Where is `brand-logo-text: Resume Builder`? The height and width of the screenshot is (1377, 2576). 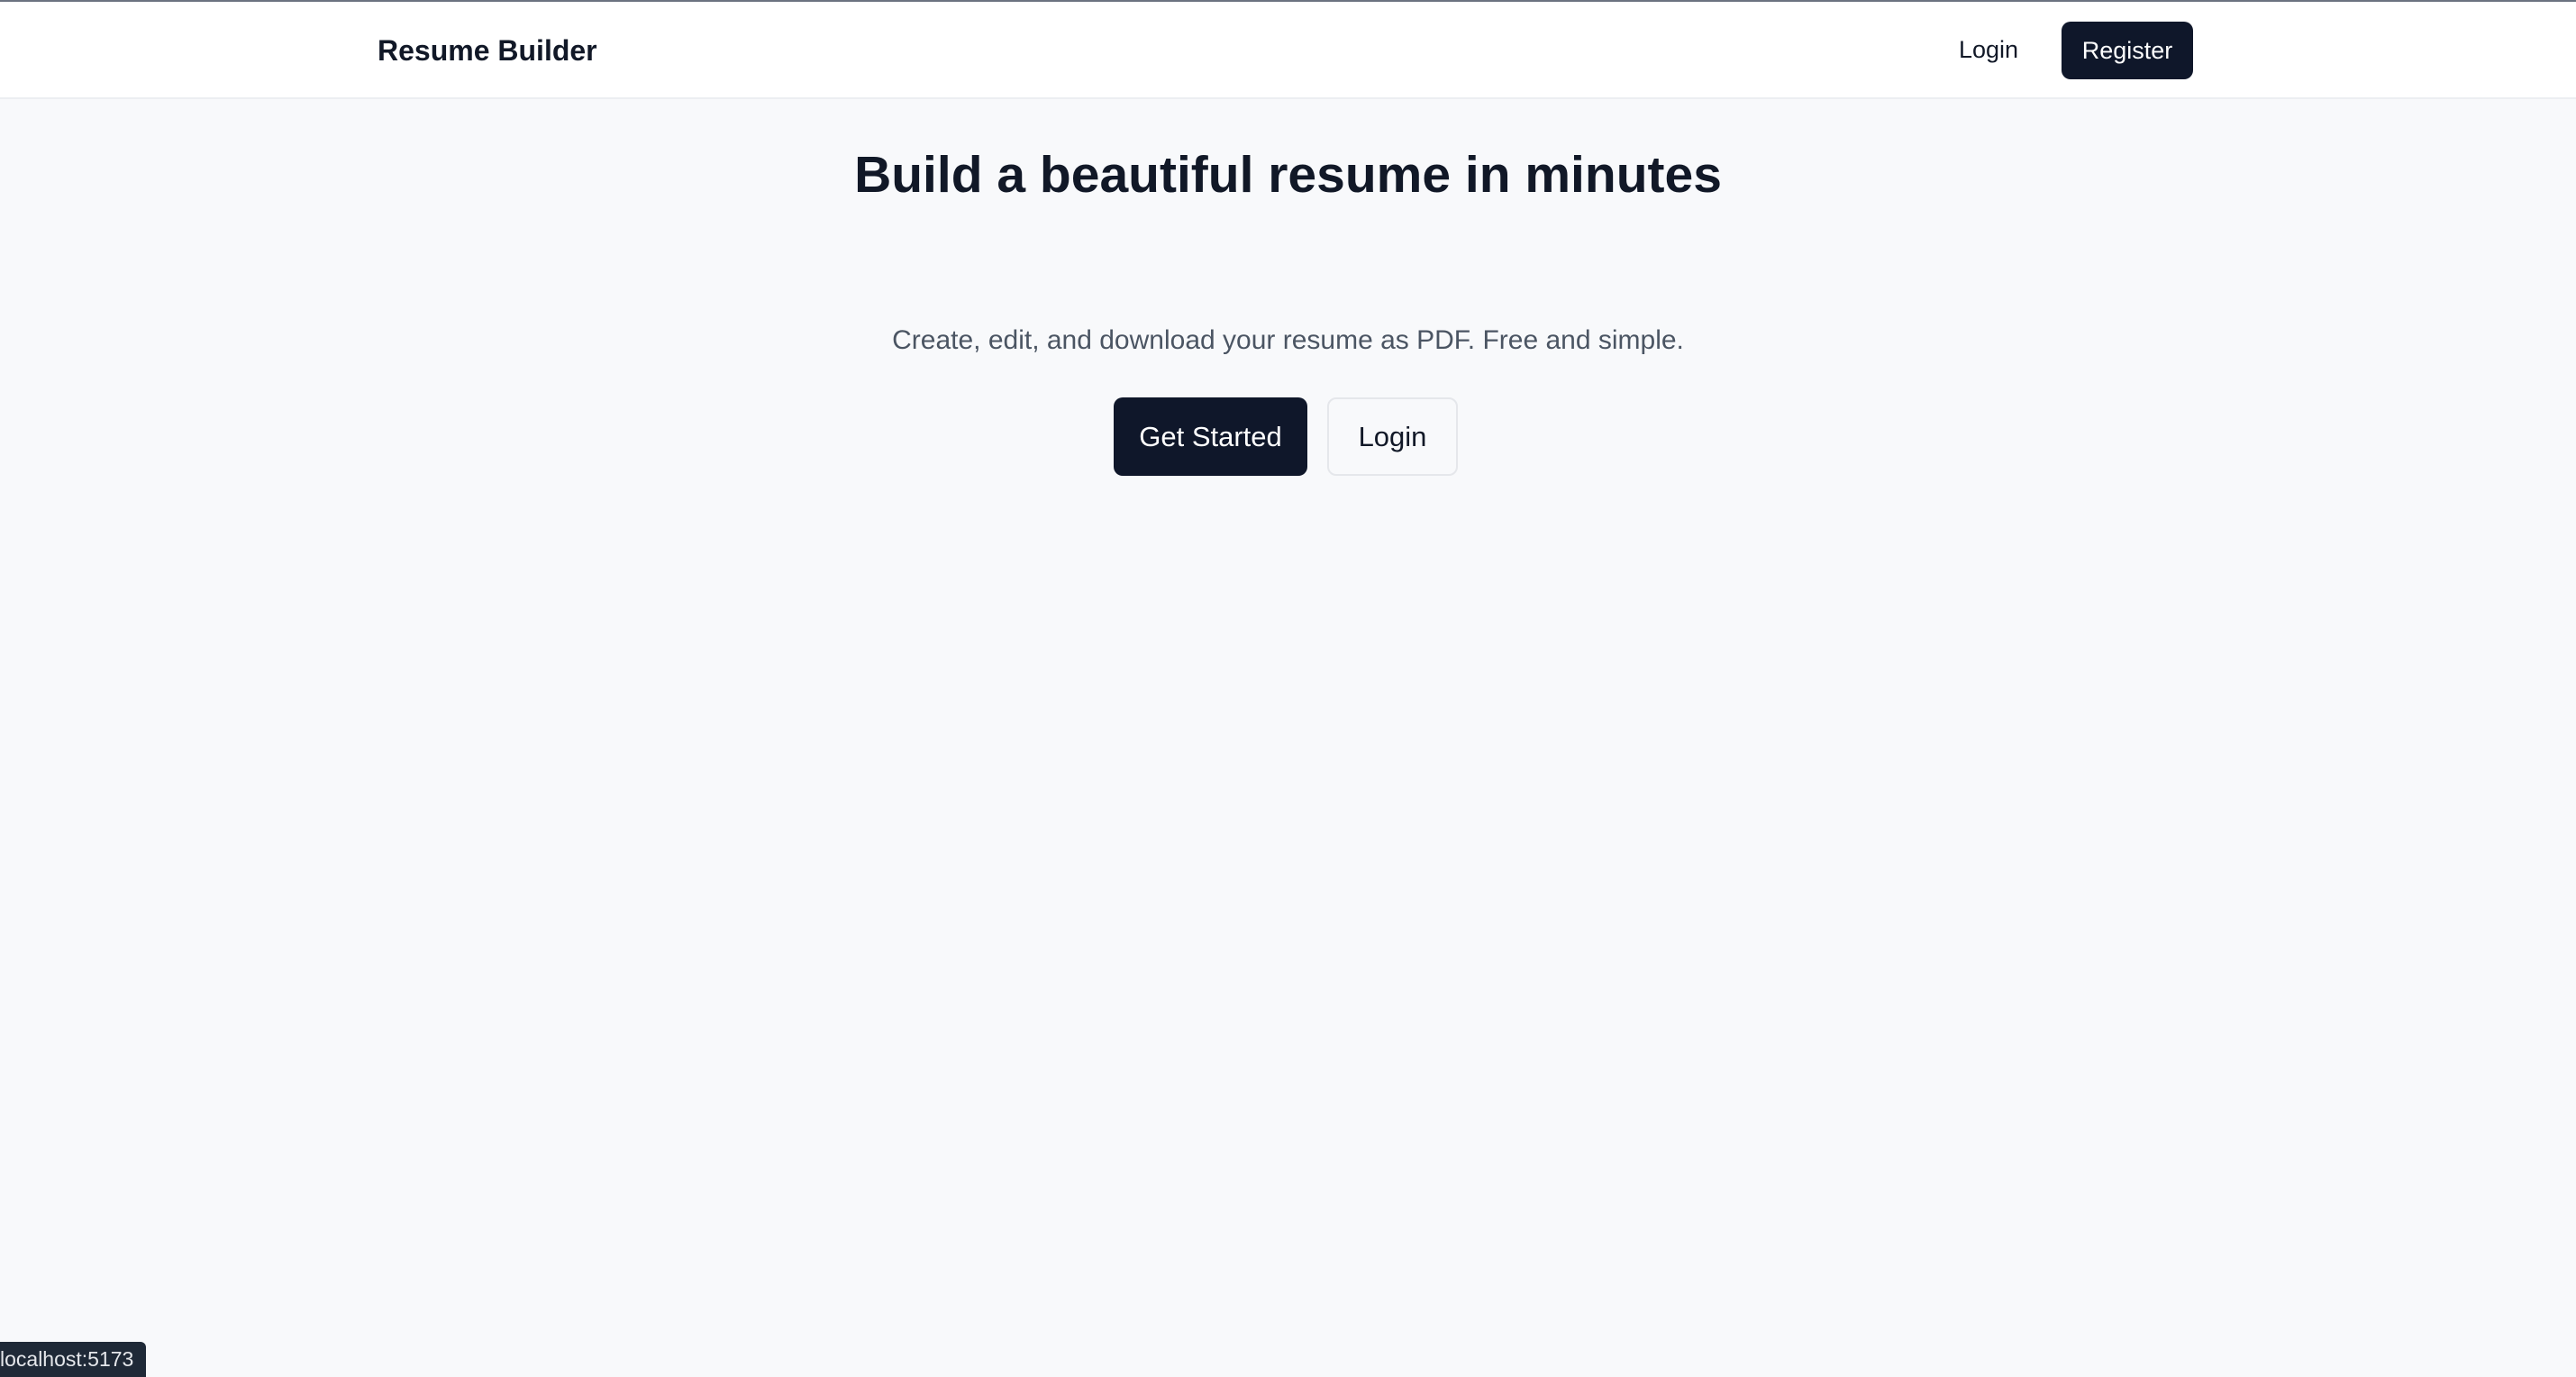 brand-logo-text: Resume Builder is located at coordinates (487, 50).